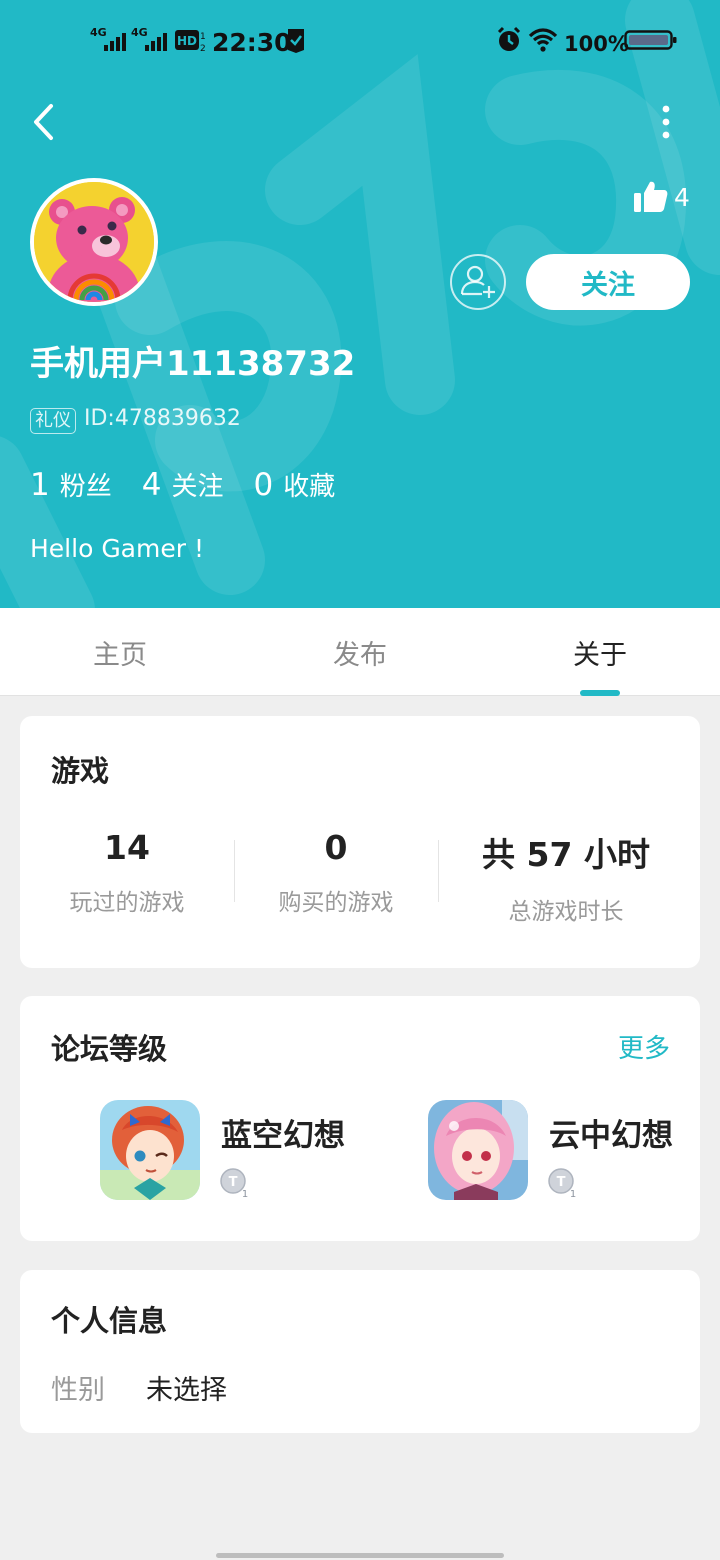 The width and height of the screenshot is (720, 1560). I want to click on following-label: 关注, so click(197, 484).